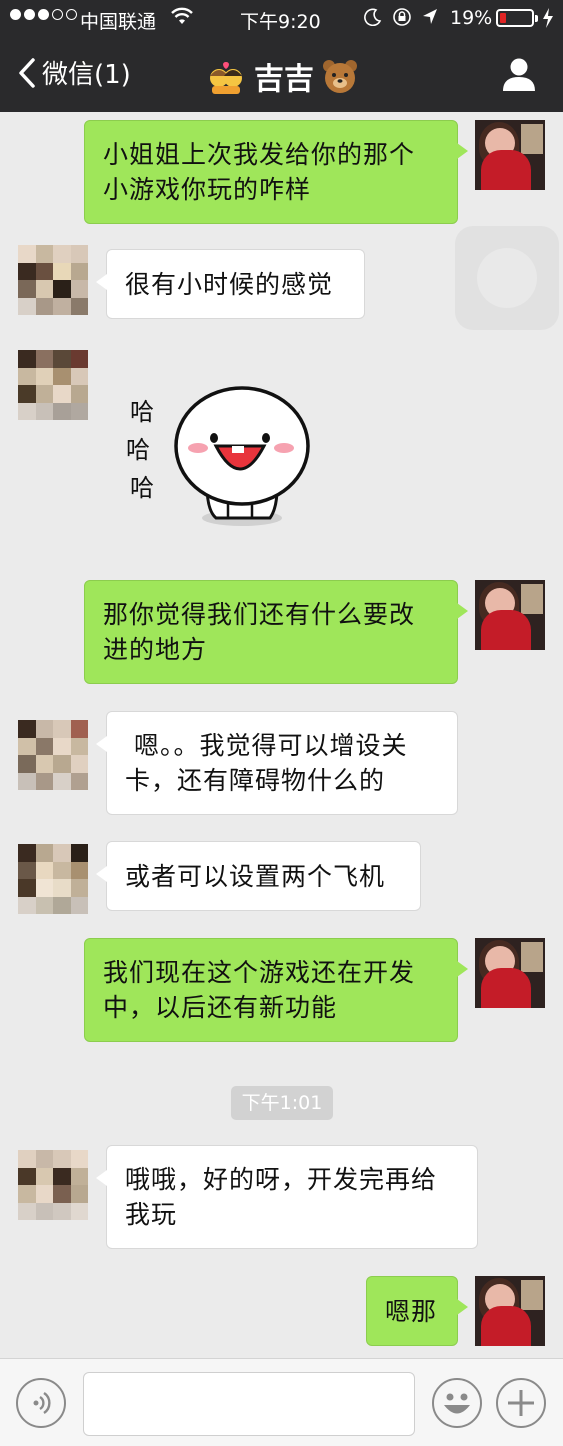 The image size is (563, 1446). What do you see at coordinates (287, 1197) in the screenshot?
I see `message-bubble-incoming: 哦哦，好的呀，开发完再给 我玩` at bounding box center [287, 1197].